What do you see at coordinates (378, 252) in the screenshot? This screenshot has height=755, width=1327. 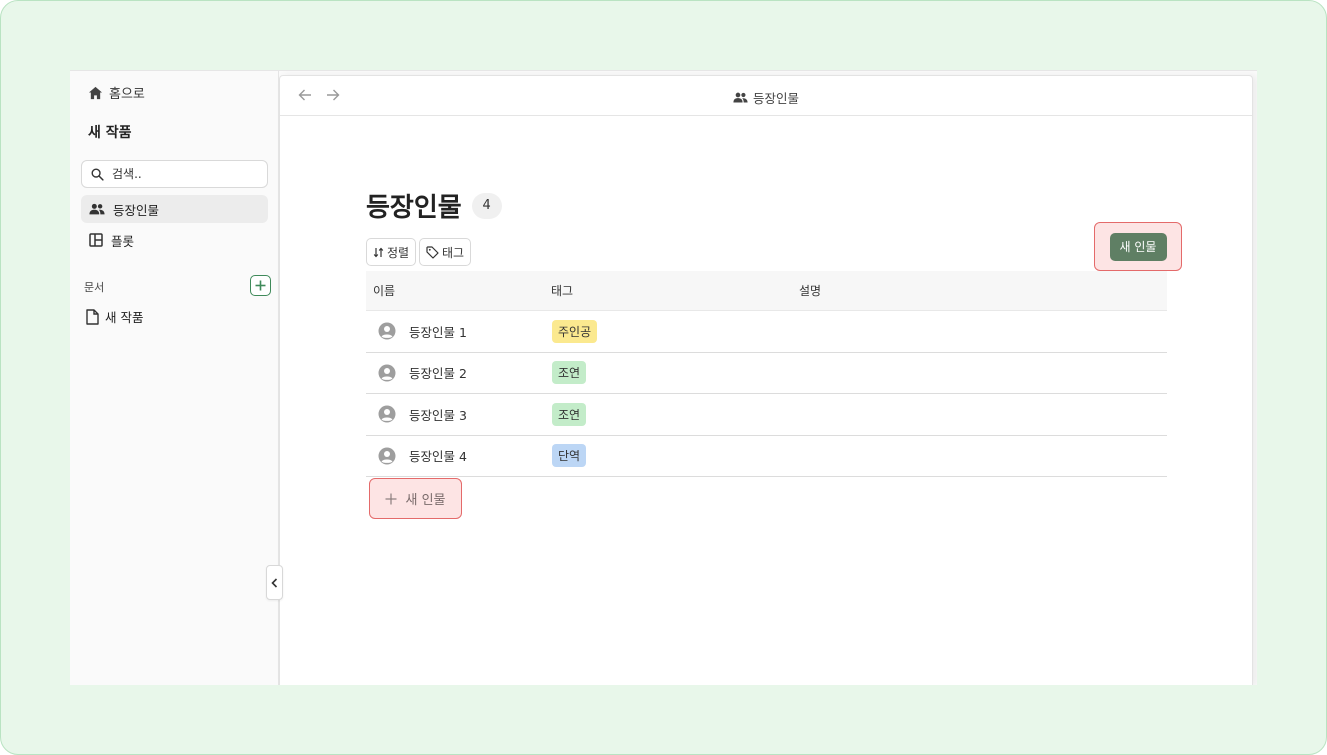 I see `sort-icon` at bounding box center [378, 252].